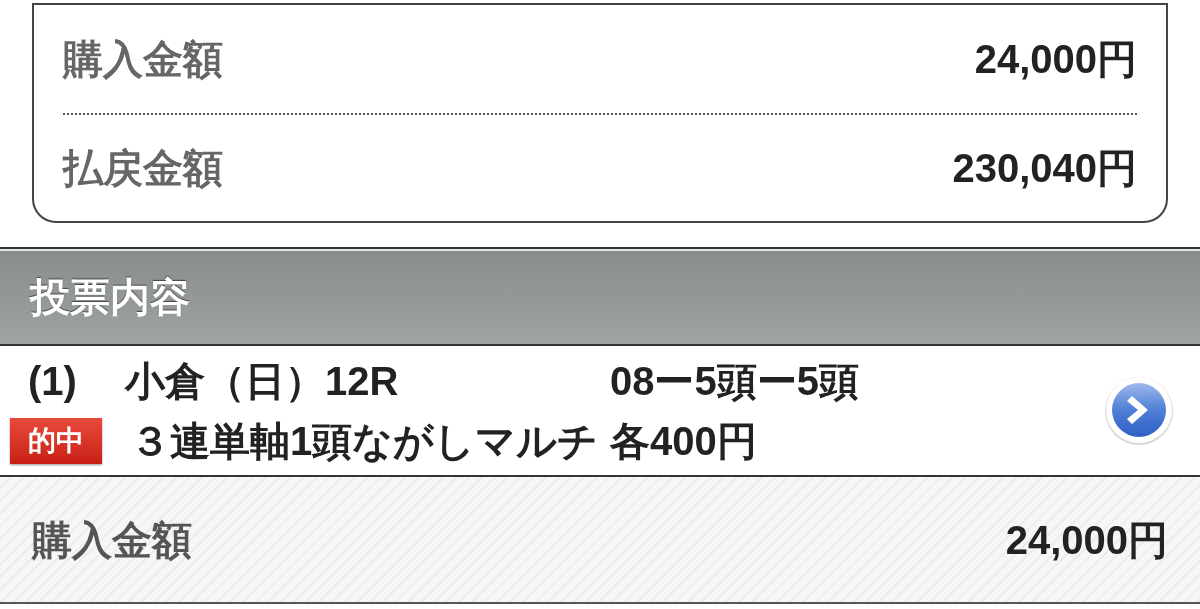 The width and height of the screenshot is (1200, 609). I want to click on bet-type: ３連単軸1頭ながしマルチ, so click(365, 440).